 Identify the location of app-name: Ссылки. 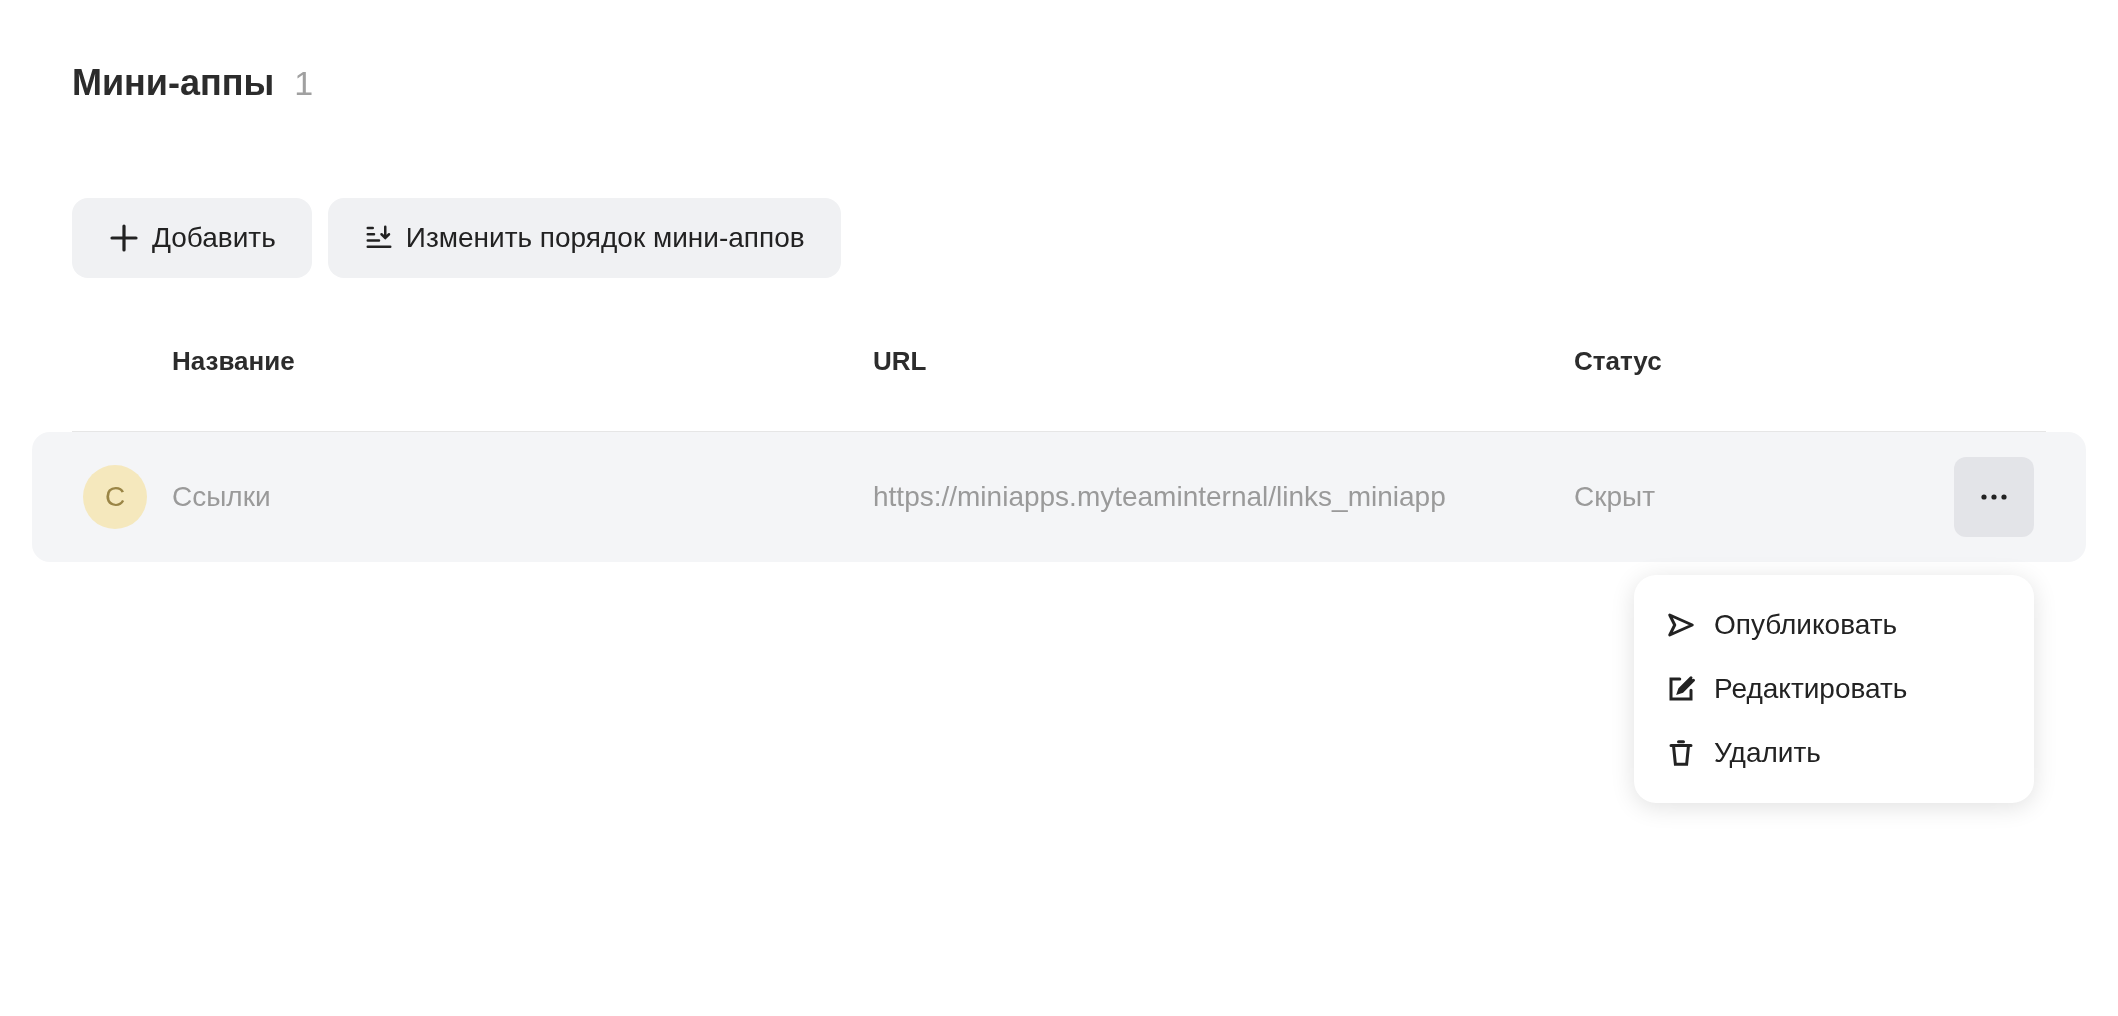
(221, 496).